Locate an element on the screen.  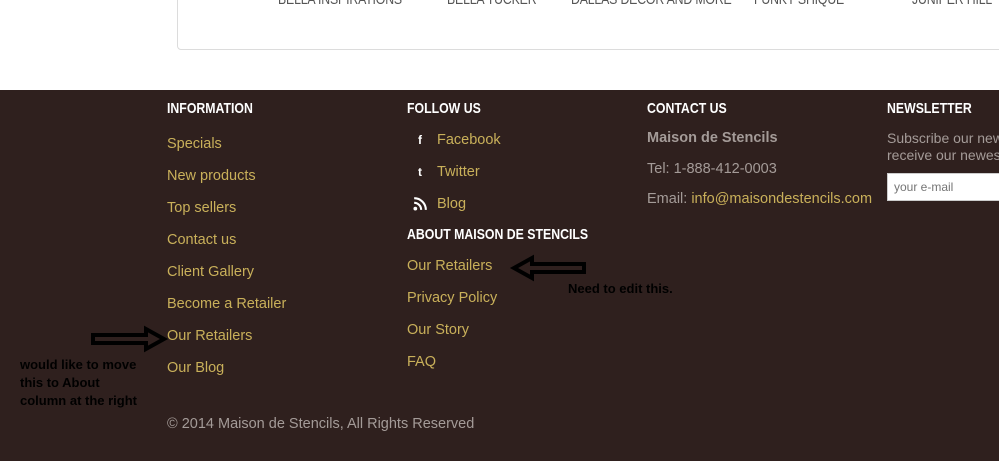
footer-link-become-retailer: Become a Retailer is located at coordinates (226, 304).